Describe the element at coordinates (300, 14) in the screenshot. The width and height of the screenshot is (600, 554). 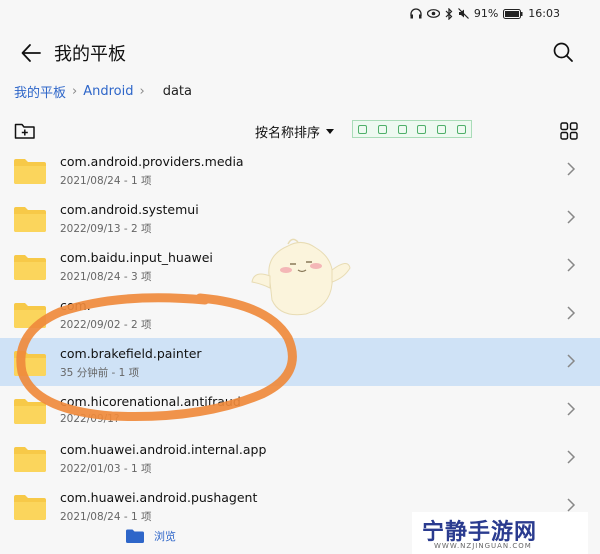
I see `status-bar: 91% 16:03` at that location.